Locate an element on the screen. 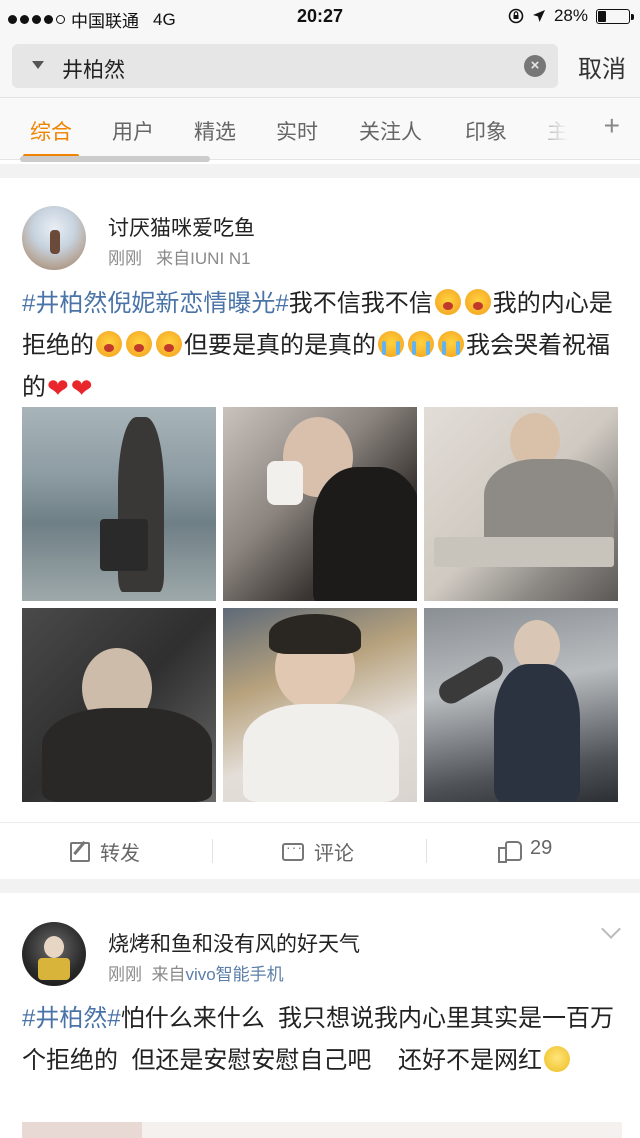 The height and width of the screenshot is (1138, 640). battery-percent: 28% is located at coordinates (570, 15).